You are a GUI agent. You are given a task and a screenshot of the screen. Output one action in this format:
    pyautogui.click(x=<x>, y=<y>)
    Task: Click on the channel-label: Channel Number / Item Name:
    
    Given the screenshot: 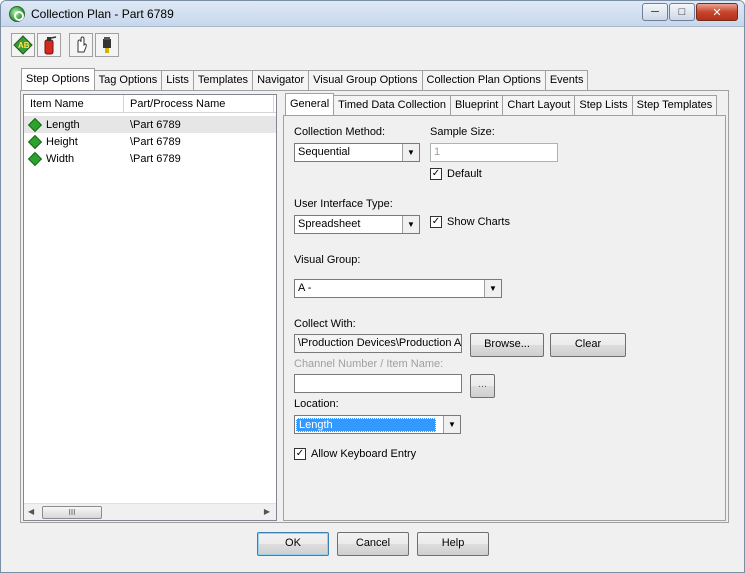 What is the action you would take?
    pyautogui.click(x=369, y=364)
    